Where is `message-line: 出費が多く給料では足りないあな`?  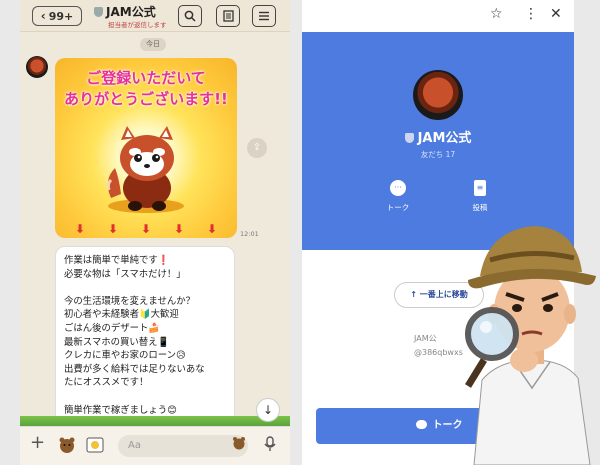
message-line: 出費が多く給料では足りないあな is located at coordinates (134, 369).